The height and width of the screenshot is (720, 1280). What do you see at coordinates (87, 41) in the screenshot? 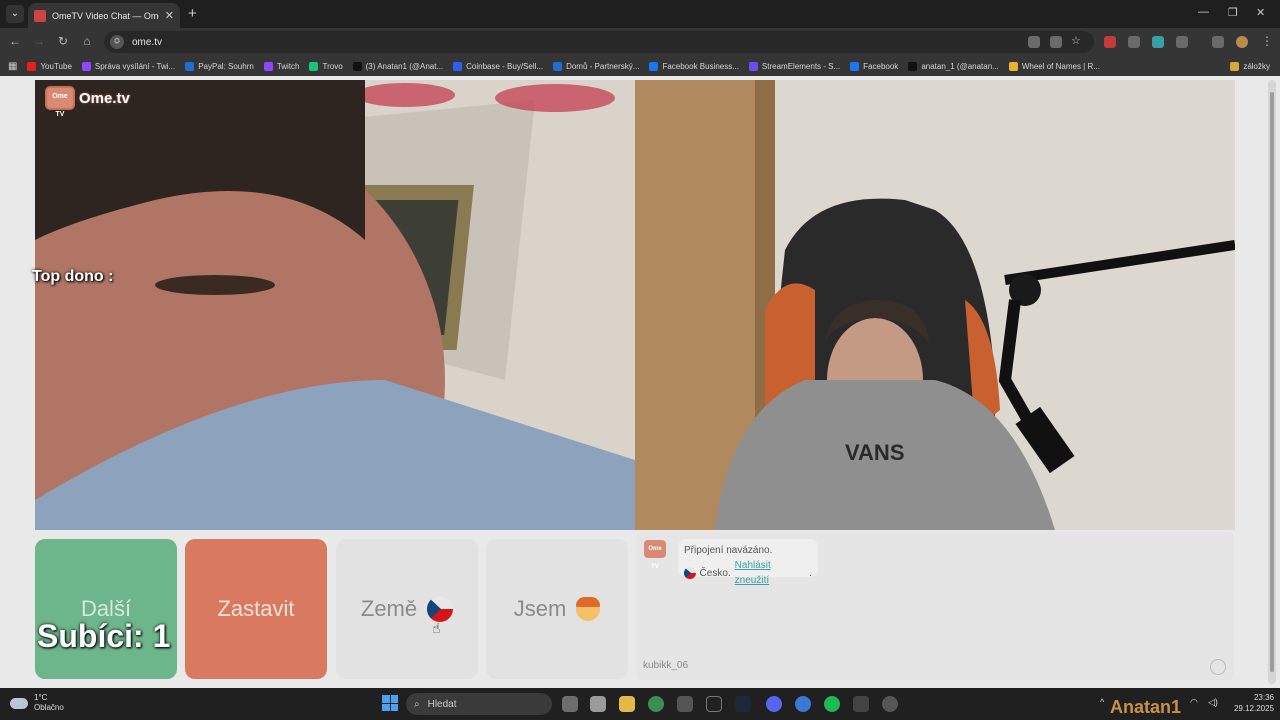
I see `home-button: ⌂` at bounding box center [87, 41].